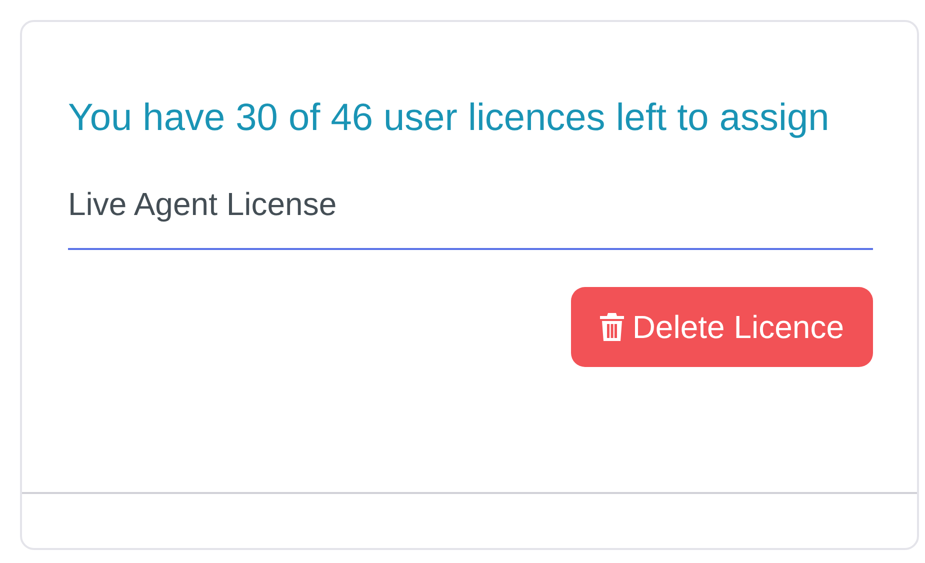  I want to click on licence-name: Live Agent License, so click(203, 204).